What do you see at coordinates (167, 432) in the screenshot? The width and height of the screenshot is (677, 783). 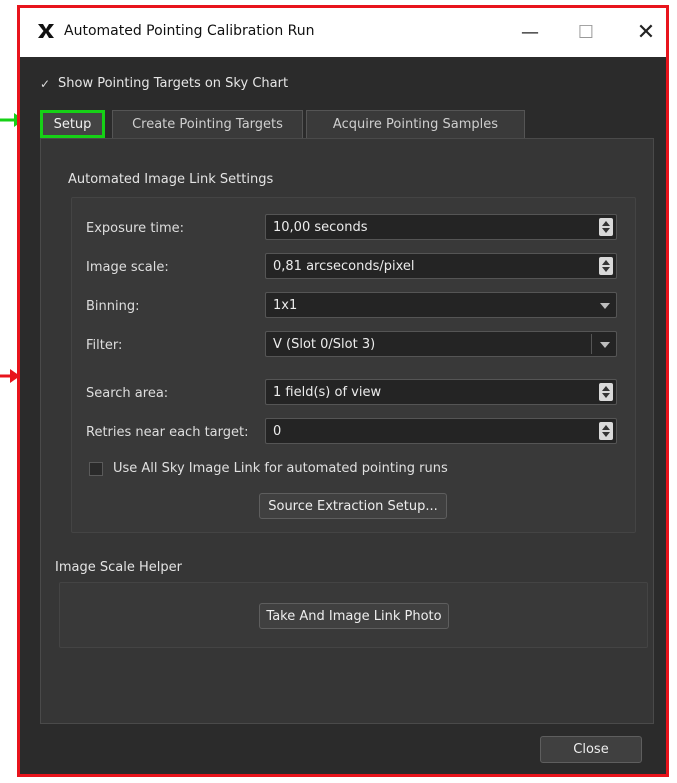 I see `retries-label: Retries near each target:` at bounding box center [167, 432].